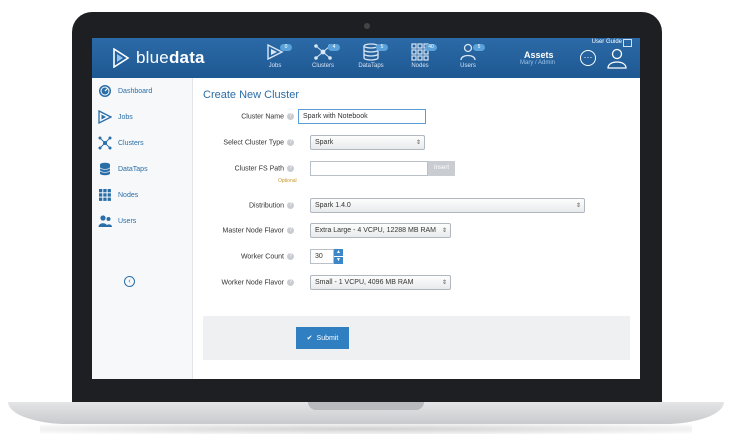 The height and width of the screenshot is (446, 732). What do you see at coordinates (366, 429) in the screenshot?
I see `laptop-shadow` at bounding box center [366, 429].